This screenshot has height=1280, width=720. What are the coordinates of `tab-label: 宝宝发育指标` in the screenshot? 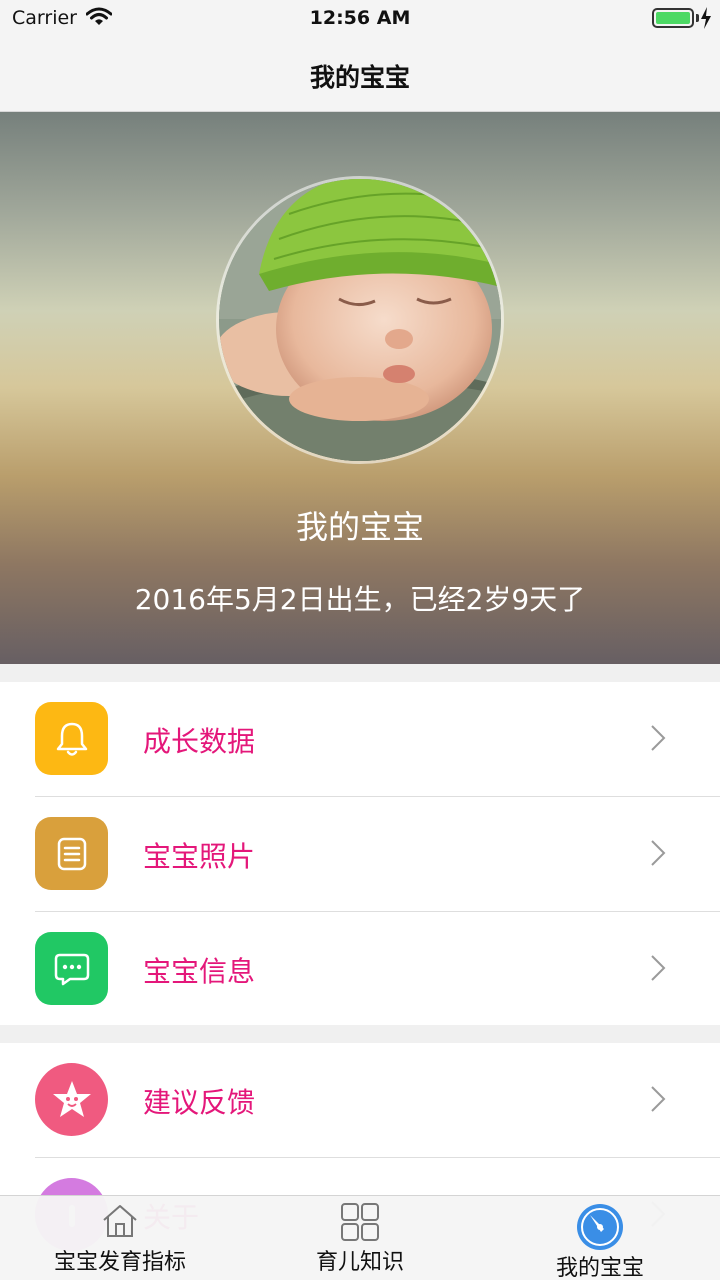 It's located at (119, 1262).